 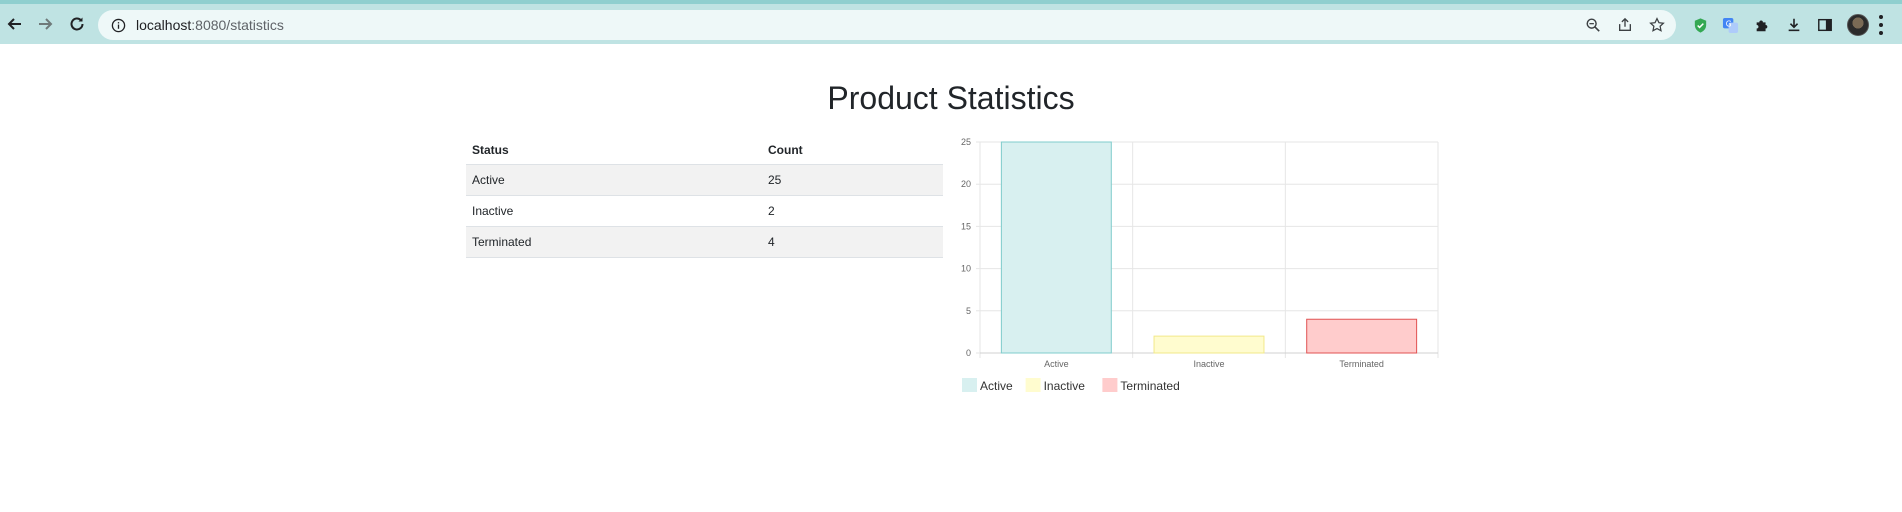 I want to click on site-info-icon, so click(x=118, y=25).